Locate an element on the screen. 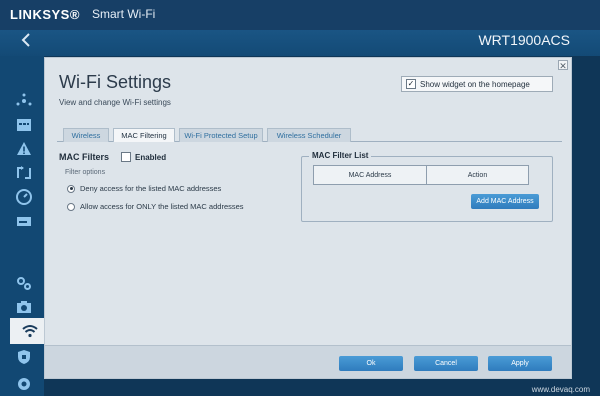 The image size is (600, 396). rail-item-security is located at coordinates (24, 357).